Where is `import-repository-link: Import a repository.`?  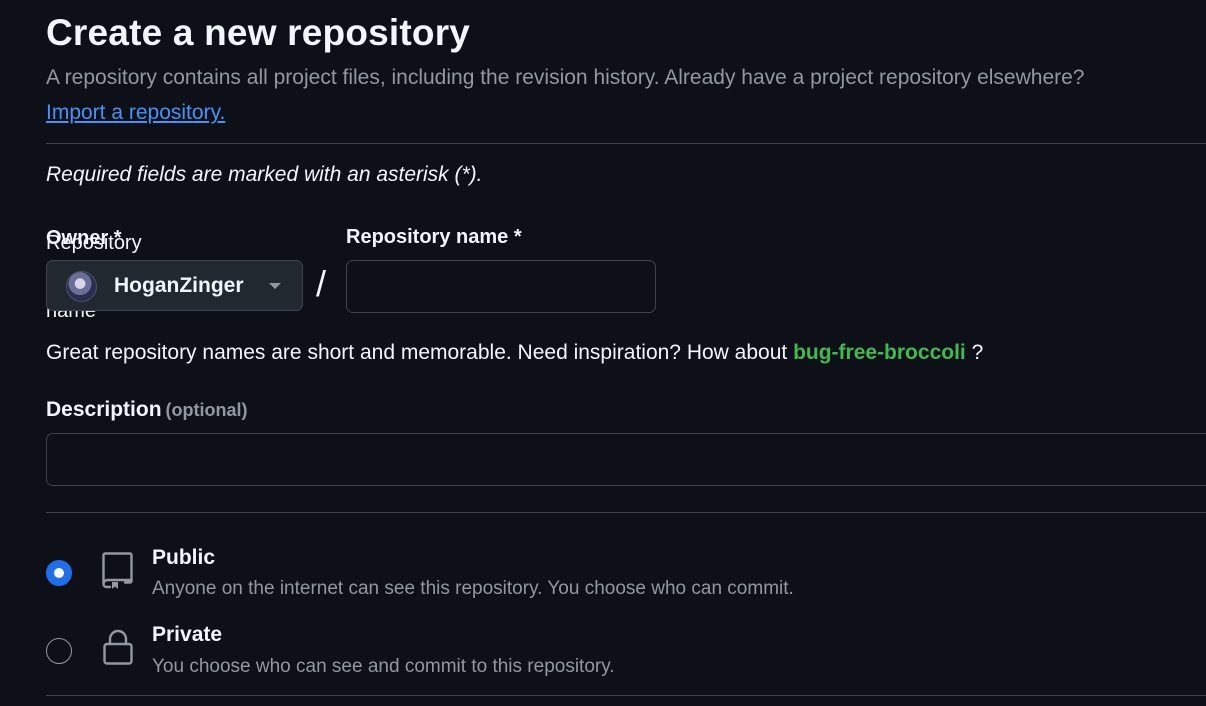
import-repository-link: Import a repository. is located at coordinates (135, 113).